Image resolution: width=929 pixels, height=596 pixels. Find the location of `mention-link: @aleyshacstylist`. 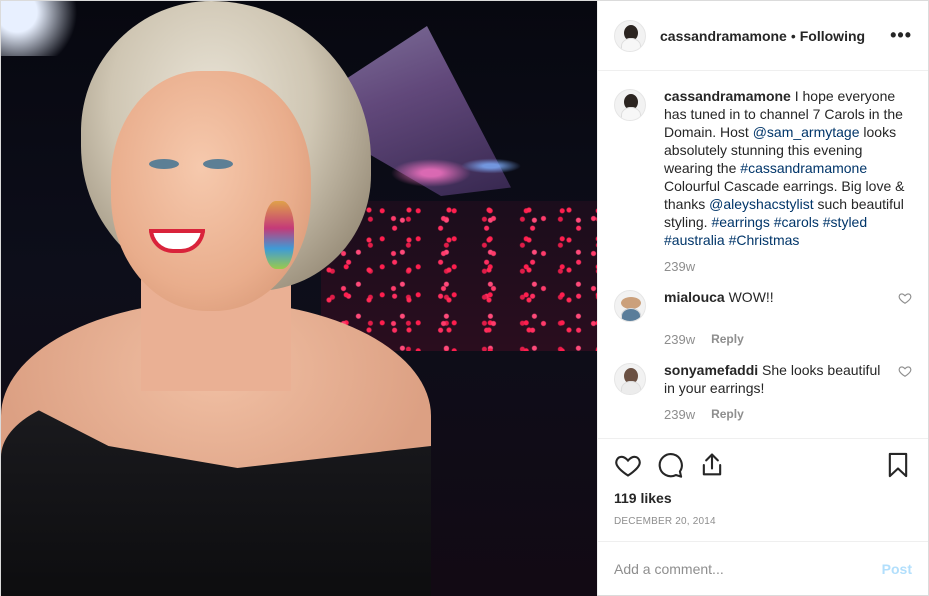

mention-link: @aleyshacstylist is located at coordinates (761, 204).